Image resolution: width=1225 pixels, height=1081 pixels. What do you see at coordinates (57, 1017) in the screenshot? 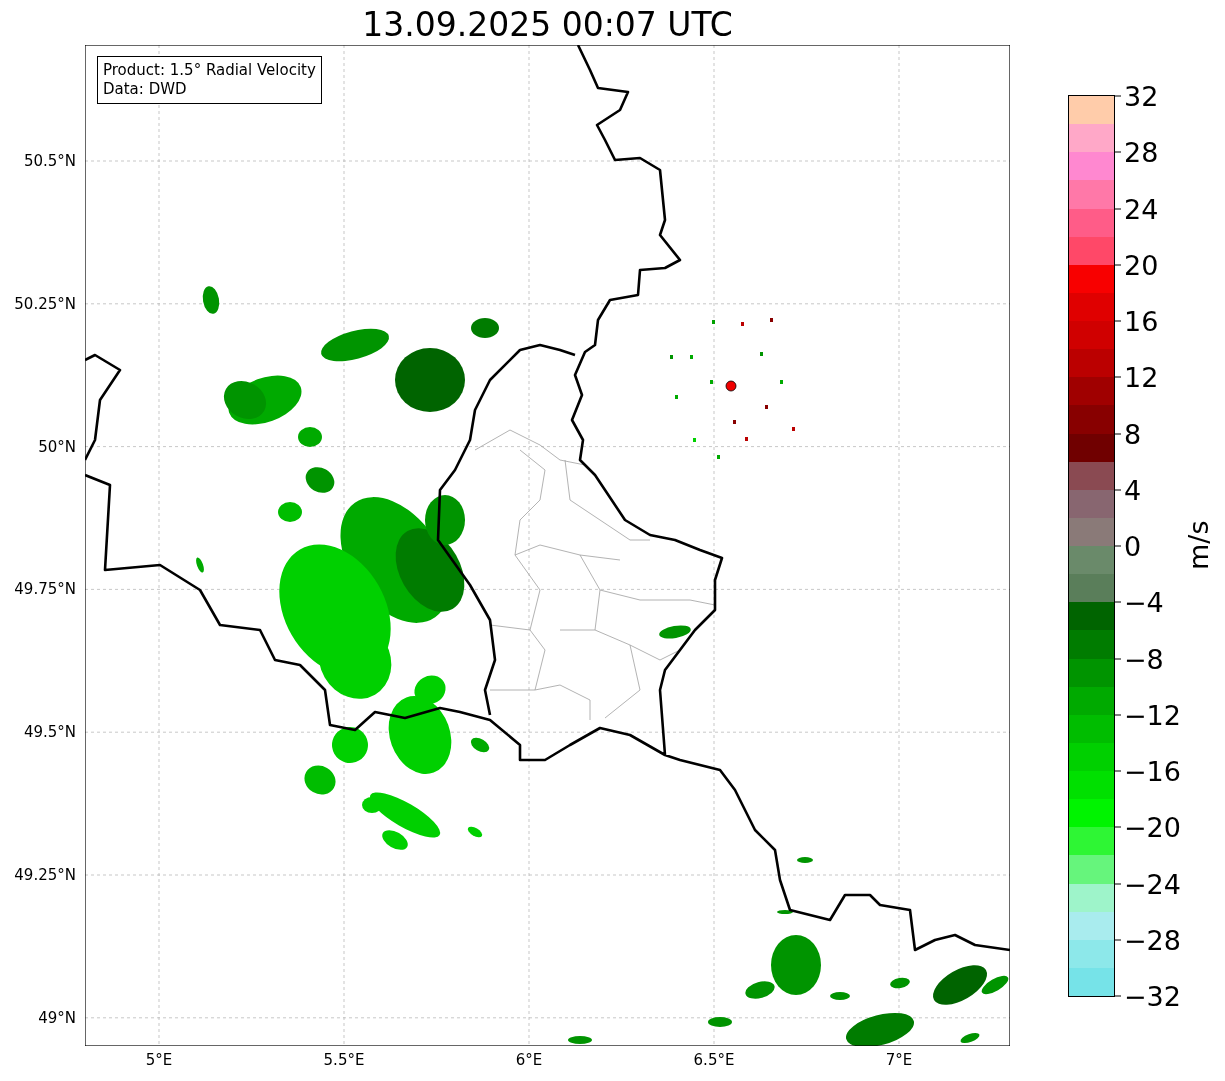
I see `axis-tick-label: 49°N` at bounding box center [57, 1017].